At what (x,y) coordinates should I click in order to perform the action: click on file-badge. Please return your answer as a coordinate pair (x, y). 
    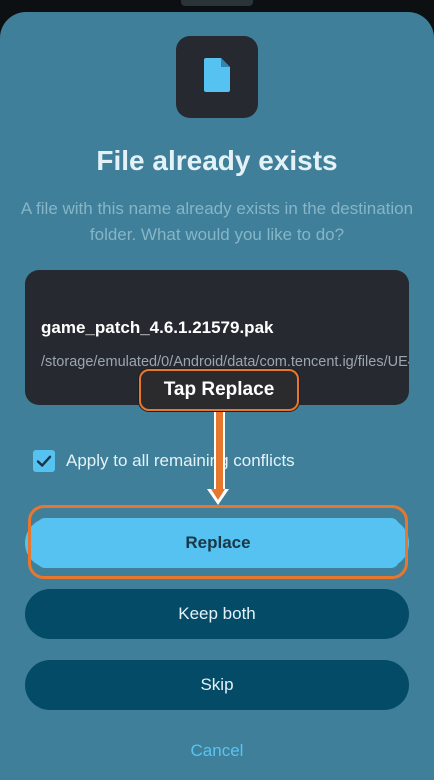
    Looking at the image, I should click on (217, 77).